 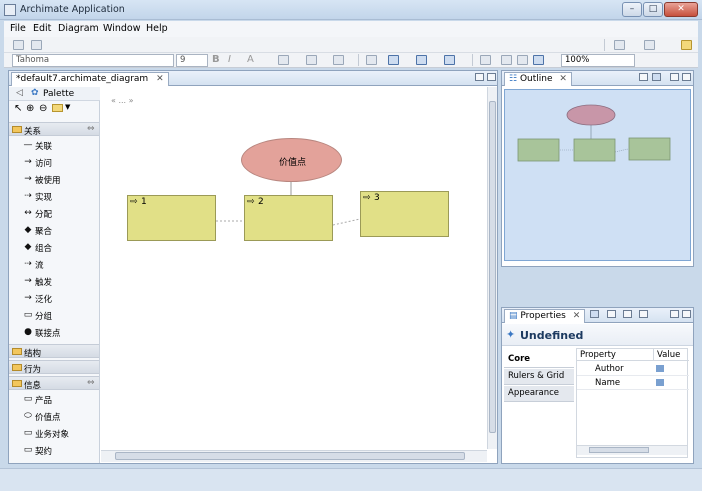 I want to click on minimize-button: –, so click(x=632, y=9).